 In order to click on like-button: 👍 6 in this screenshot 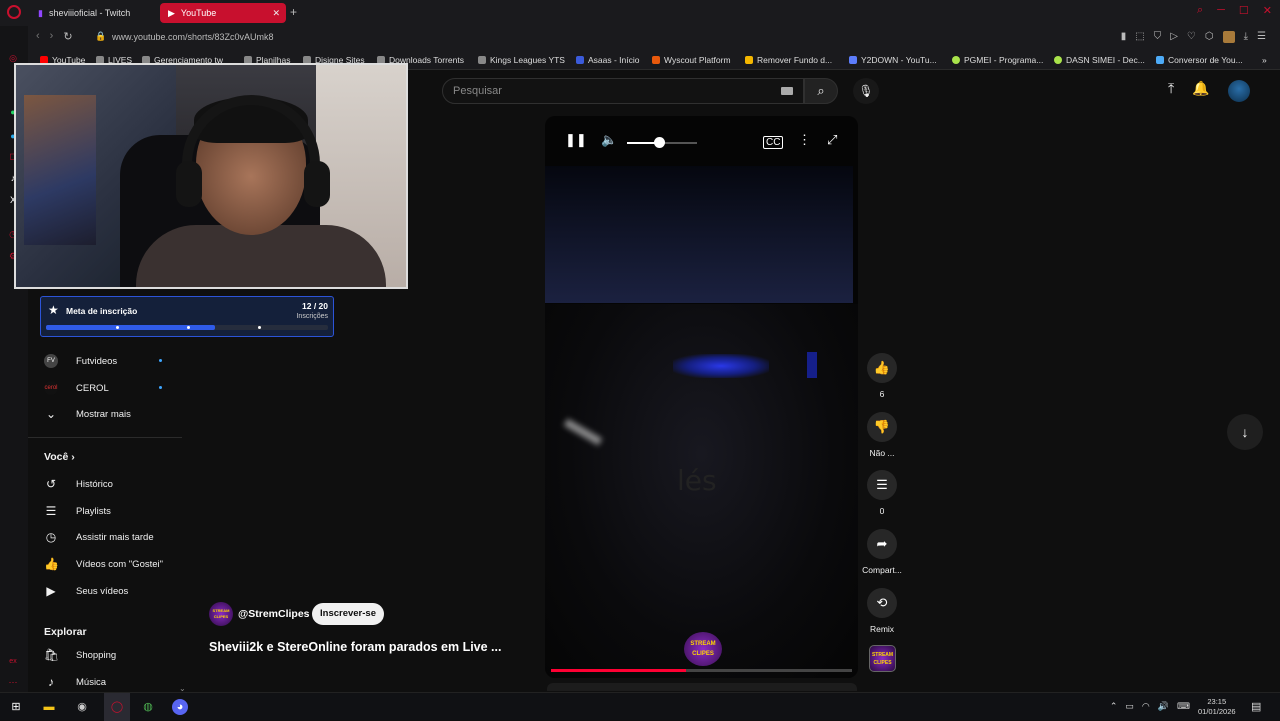, I will do `click(882, 376)`.